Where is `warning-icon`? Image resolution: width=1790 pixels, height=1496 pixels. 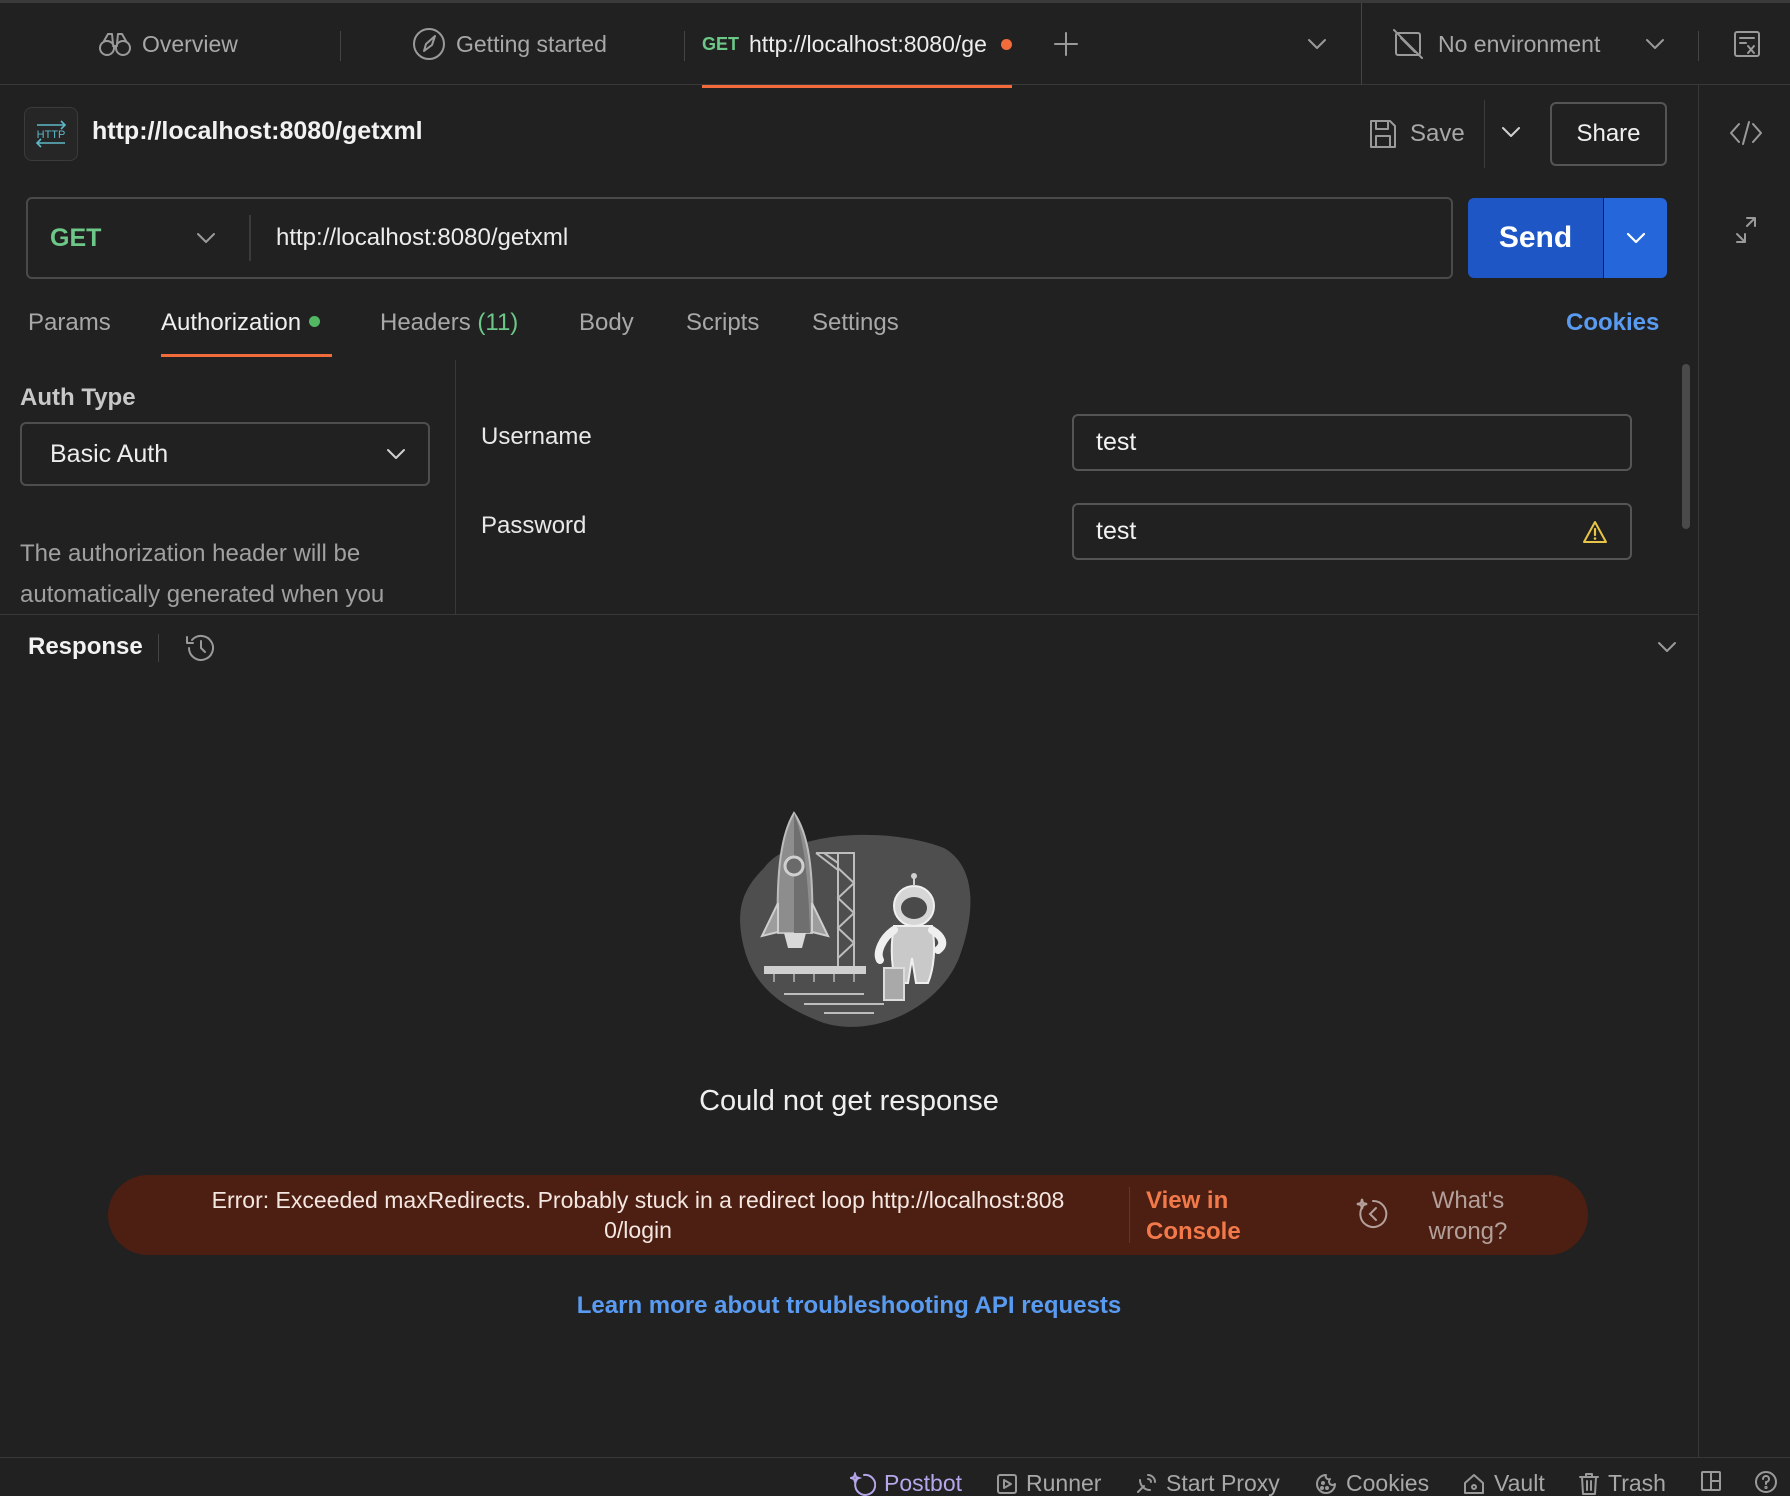 warning-icon is located at coordinates (1595, 532).